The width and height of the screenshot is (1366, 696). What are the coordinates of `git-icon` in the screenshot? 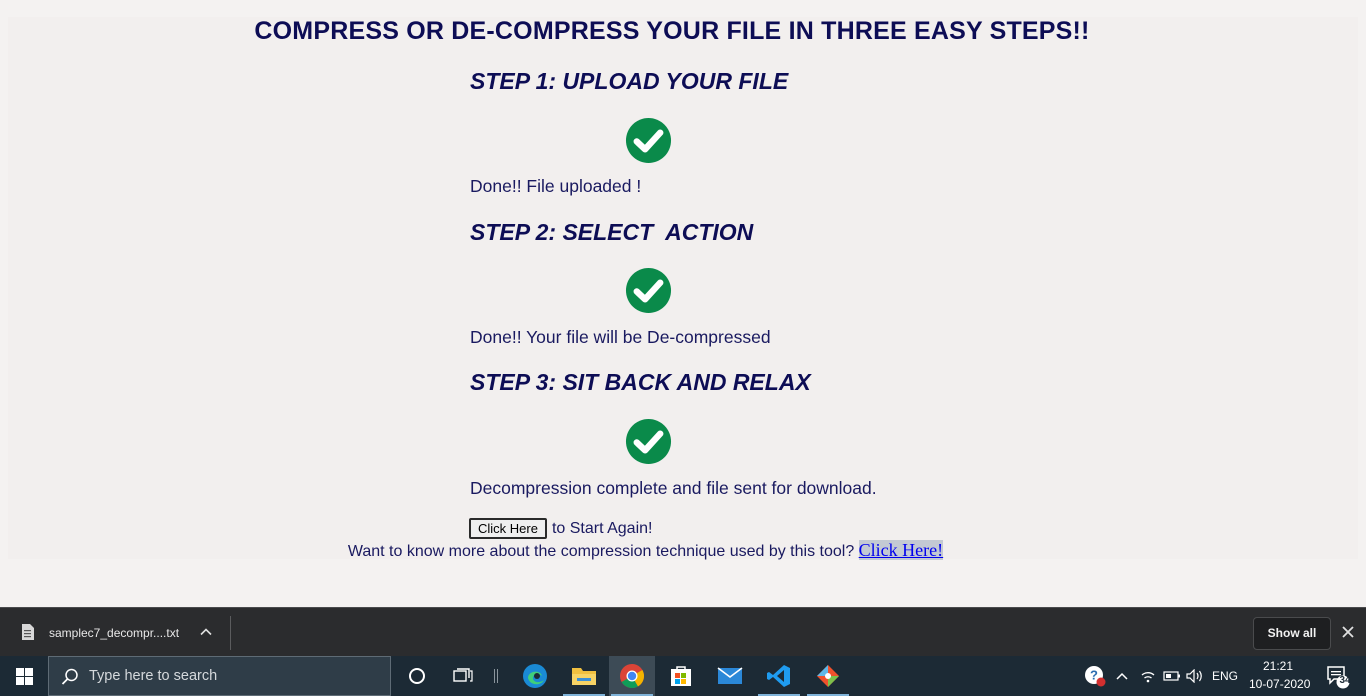 It's located at (828, 676).